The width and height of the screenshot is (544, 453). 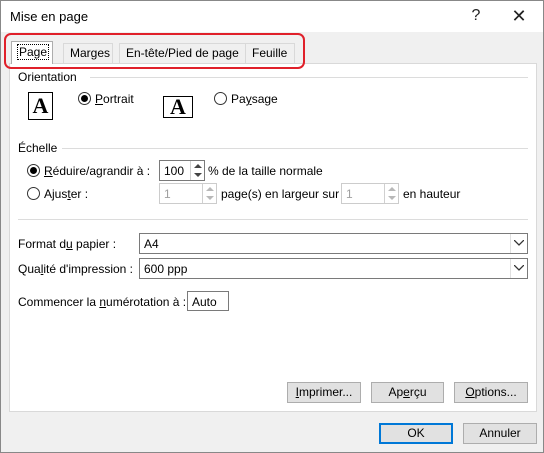 What do you see at coordinates (270, 53) in the screenshot?
I see `tab-sheet: Feuille` at bounding box center [270, 53].